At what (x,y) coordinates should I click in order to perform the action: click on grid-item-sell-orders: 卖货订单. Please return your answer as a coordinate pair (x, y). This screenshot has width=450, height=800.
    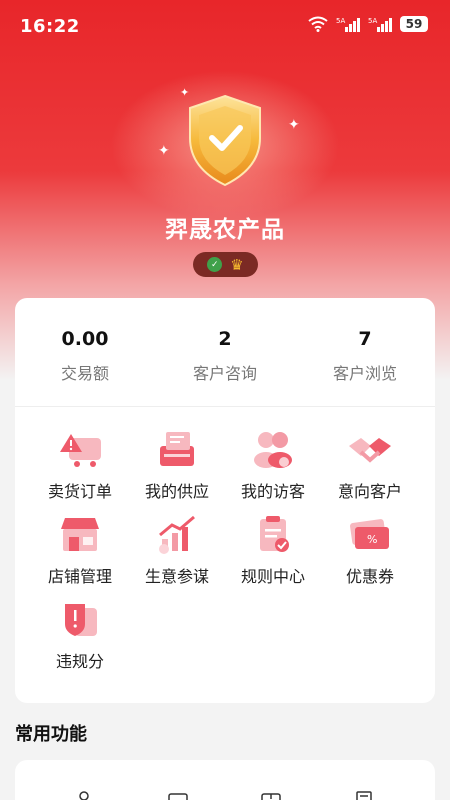
    Looking at the image, I should click on (80, 465).